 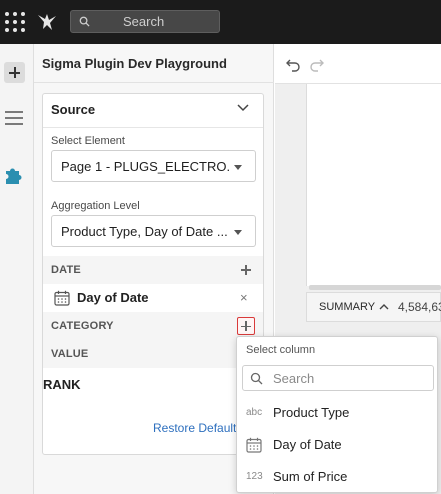 I want to click on aggregation-level-label: Aggregation Level, so click(x=95, y=206).